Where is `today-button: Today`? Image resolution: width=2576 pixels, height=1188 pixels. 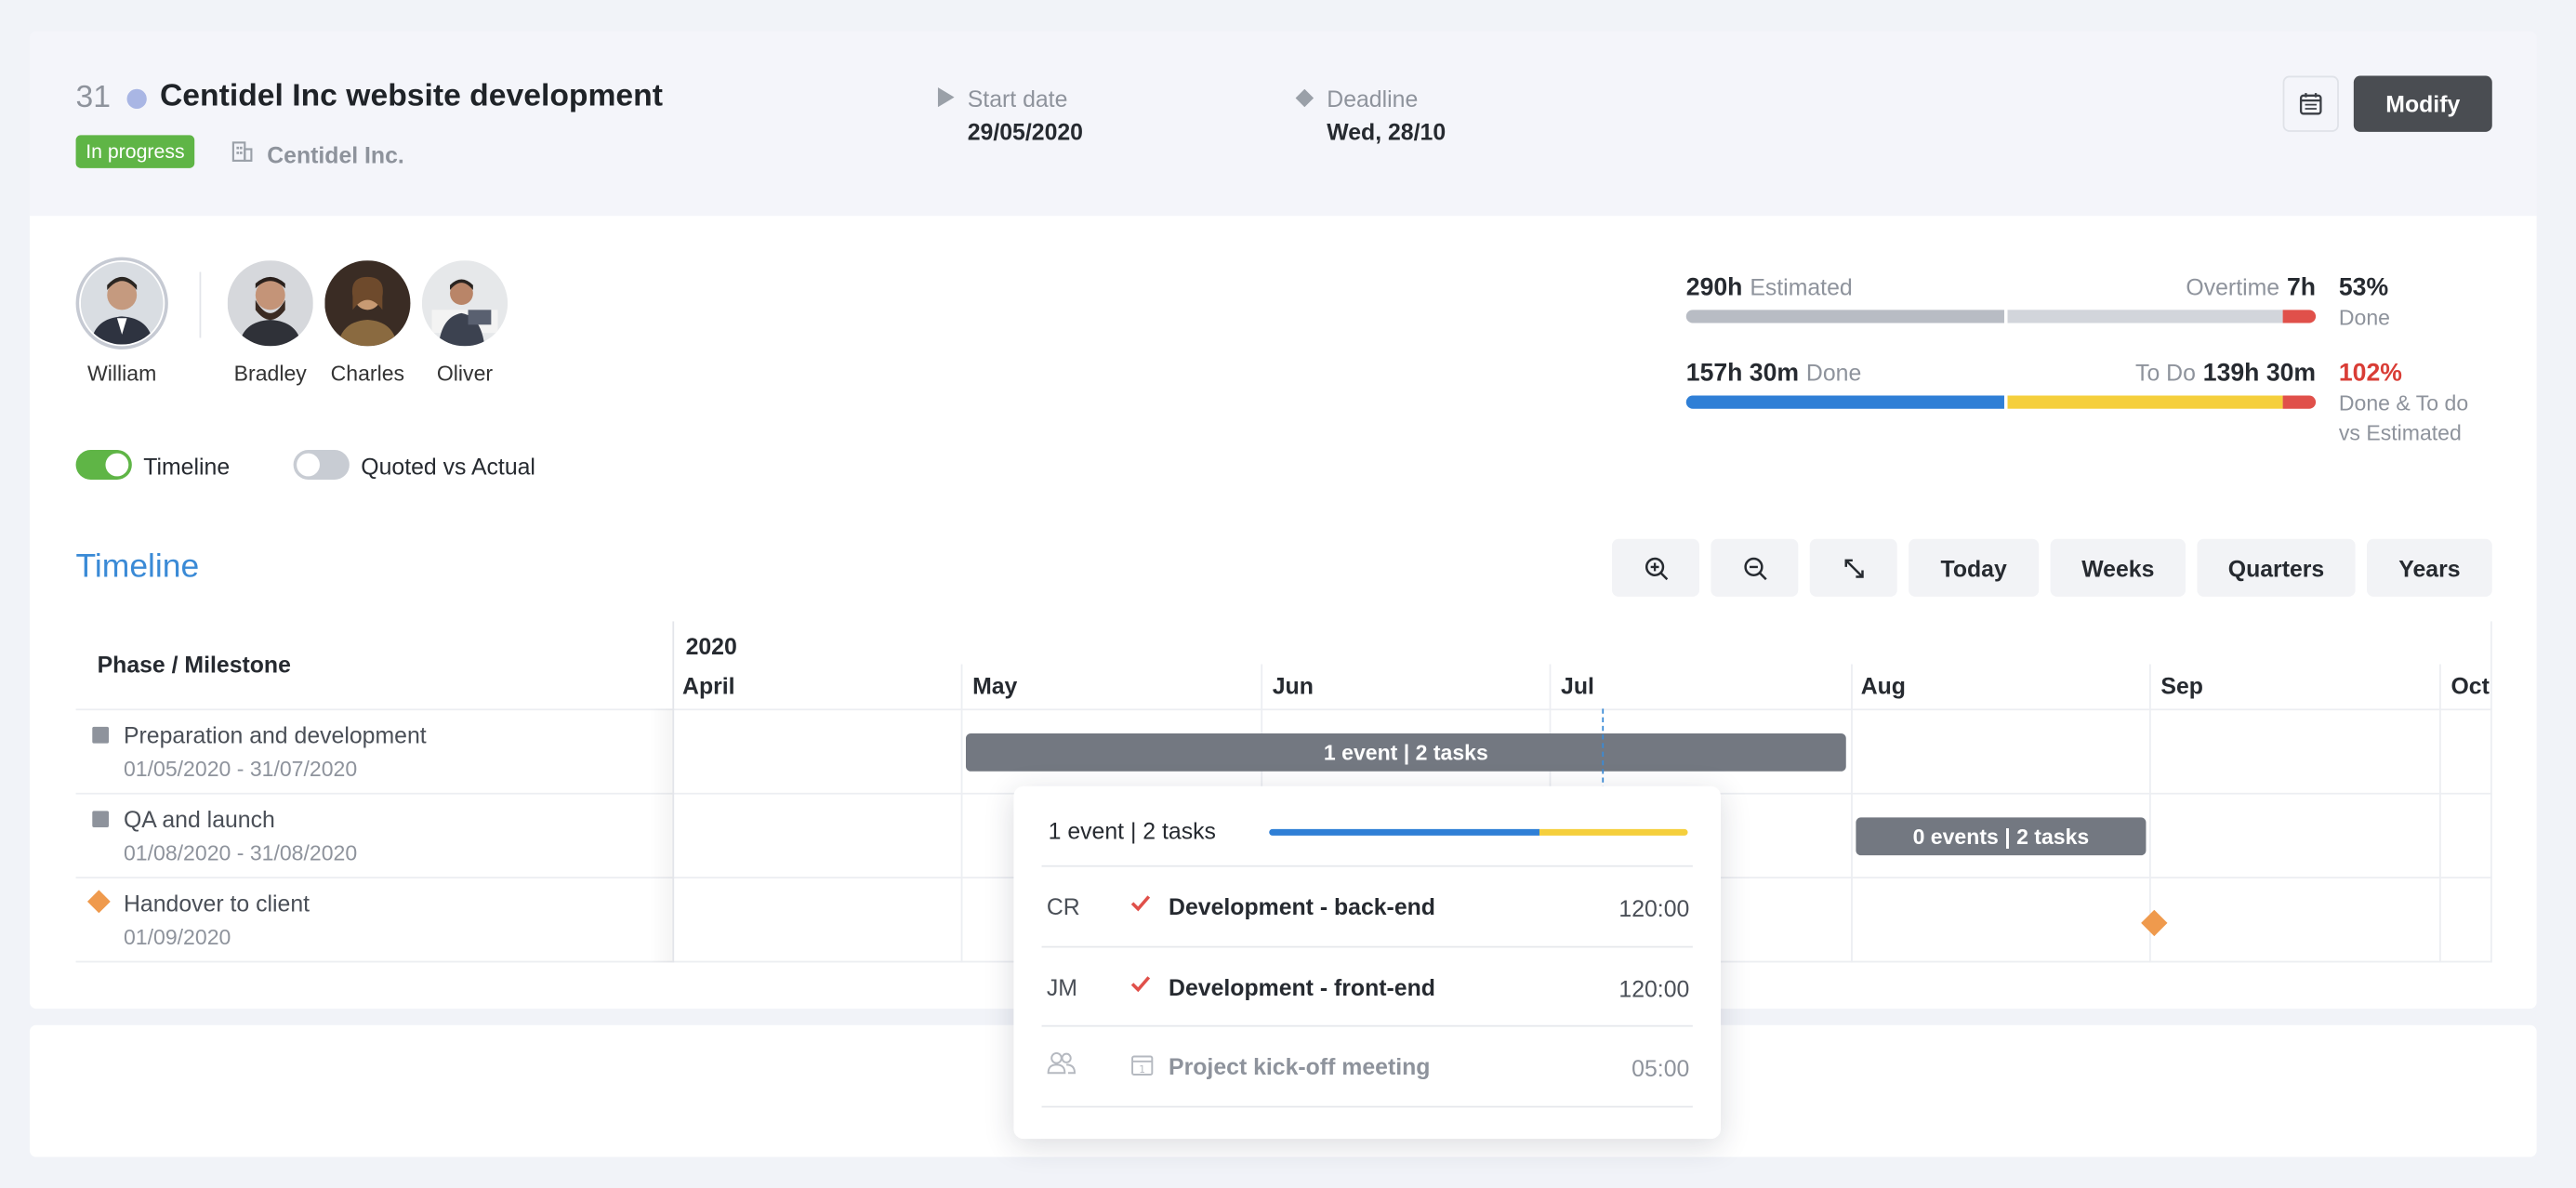
today-button: Today is located at coordinates (1974, 567).